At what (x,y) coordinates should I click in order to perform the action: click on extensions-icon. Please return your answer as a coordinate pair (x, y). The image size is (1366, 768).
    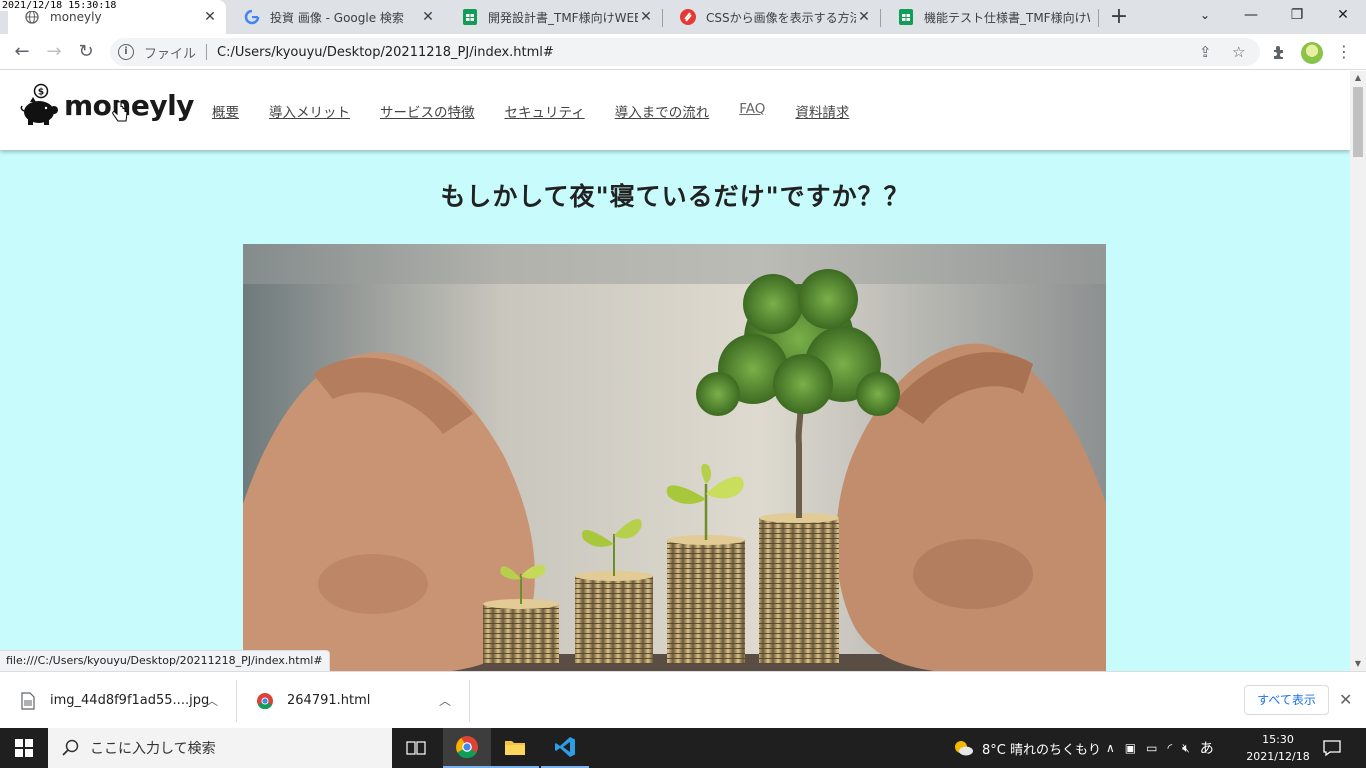
    Looking at the image, I should click on (1279, 52).